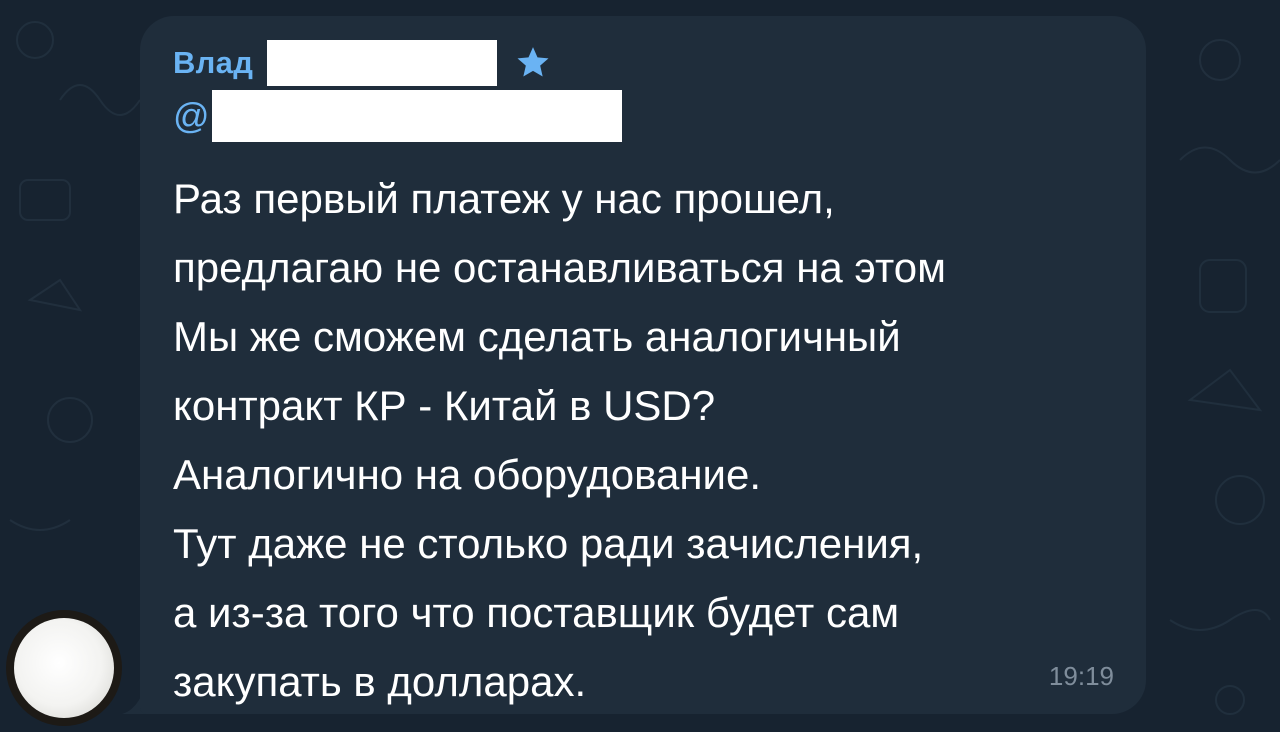 Image resolution: width=1280 pixels, height=732 pixels. Describe the element at coordinates (1081, 676) in the screenshot. I see `message-timestamp: 19:19` at that location.